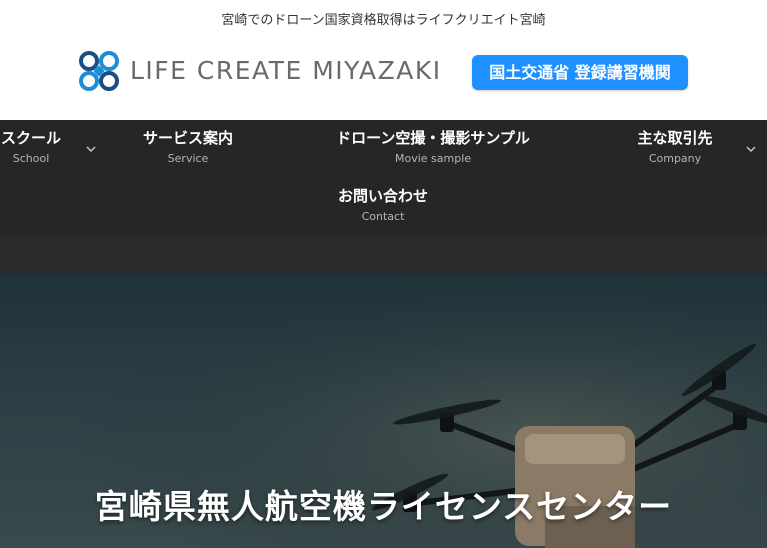  I want to click on nav-bottom-band, so click(383, 255).